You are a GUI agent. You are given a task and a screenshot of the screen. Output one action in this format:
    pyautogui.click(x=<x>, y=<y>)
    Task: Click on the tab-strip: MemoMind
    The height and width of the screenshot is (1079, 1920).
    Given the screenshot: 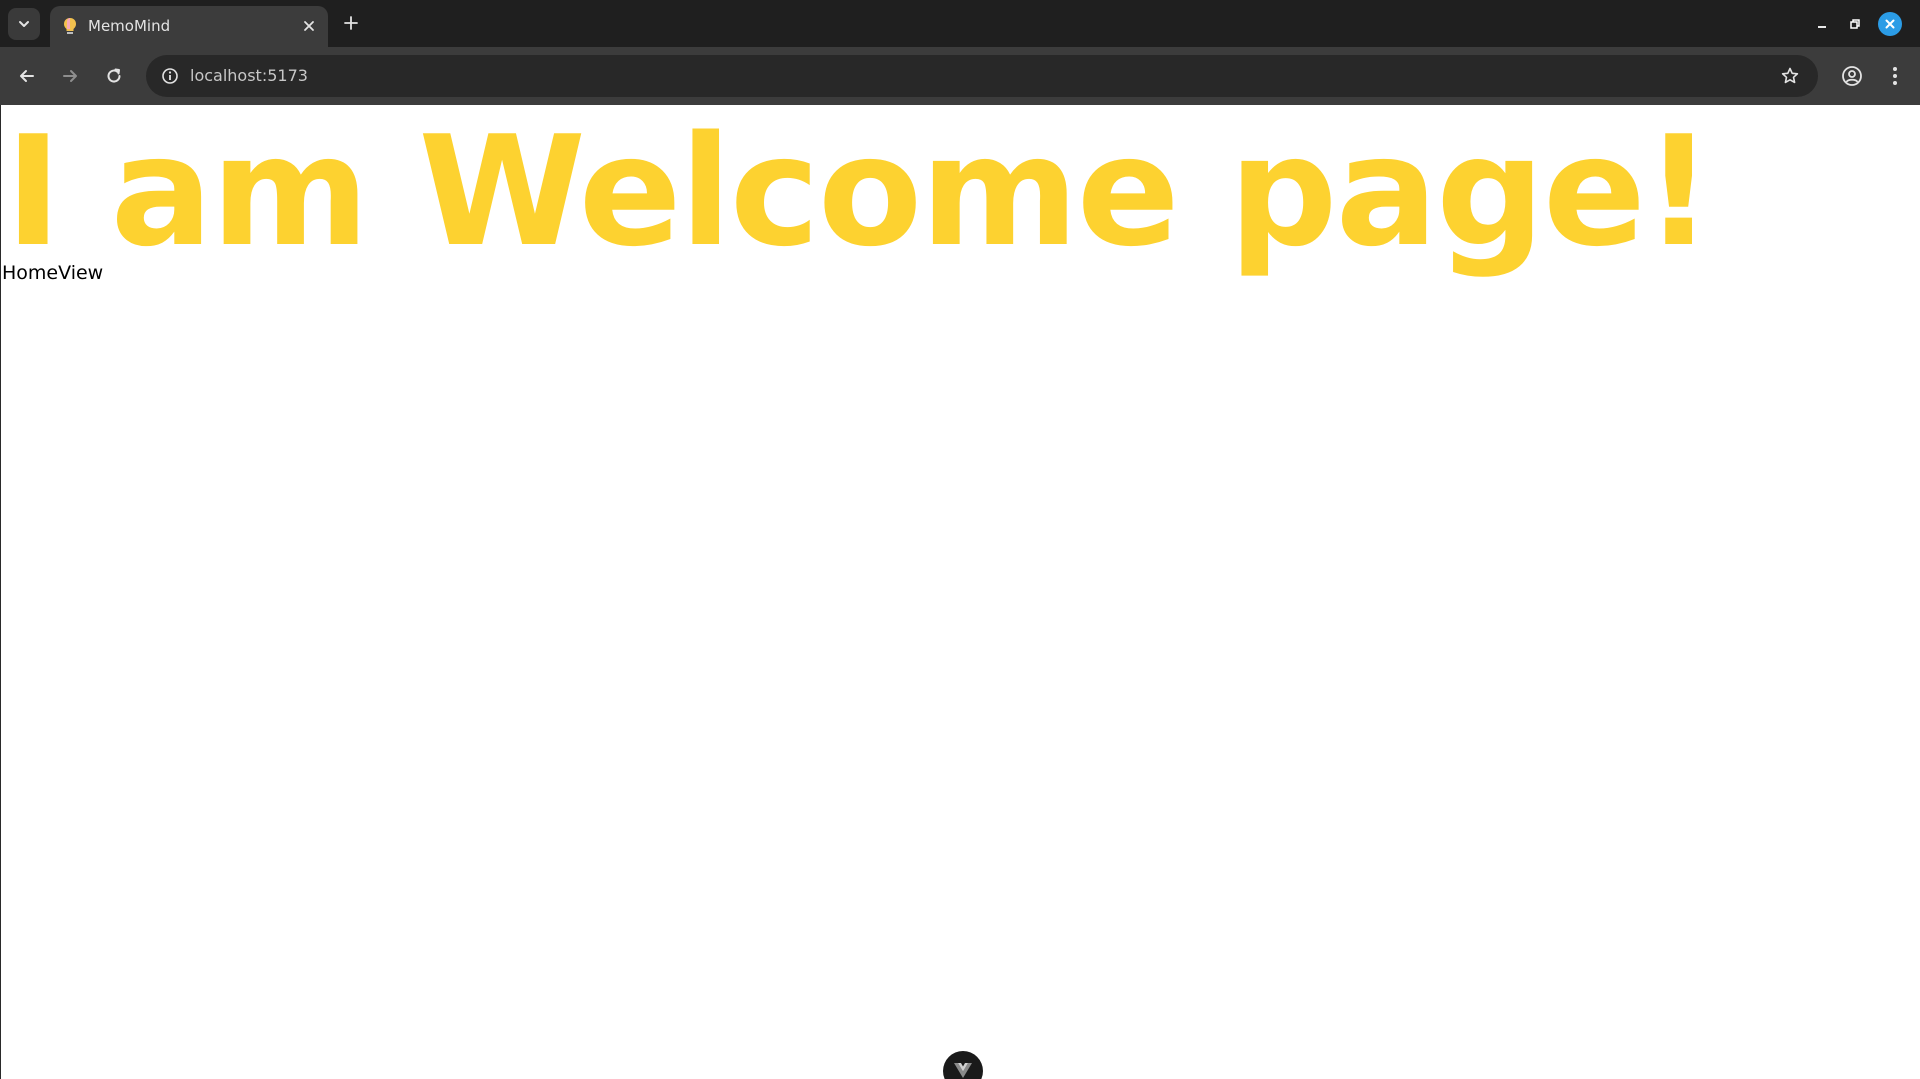 What is the action you would take?
    pyautogui.click(x=960, y=23)
    